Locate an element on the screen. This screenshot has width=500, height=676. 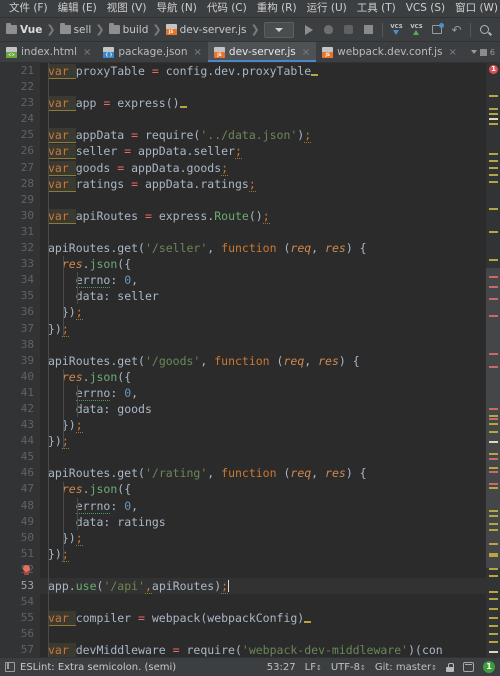
menu-run: 运行 (U) is located at coordinates (327, 8).